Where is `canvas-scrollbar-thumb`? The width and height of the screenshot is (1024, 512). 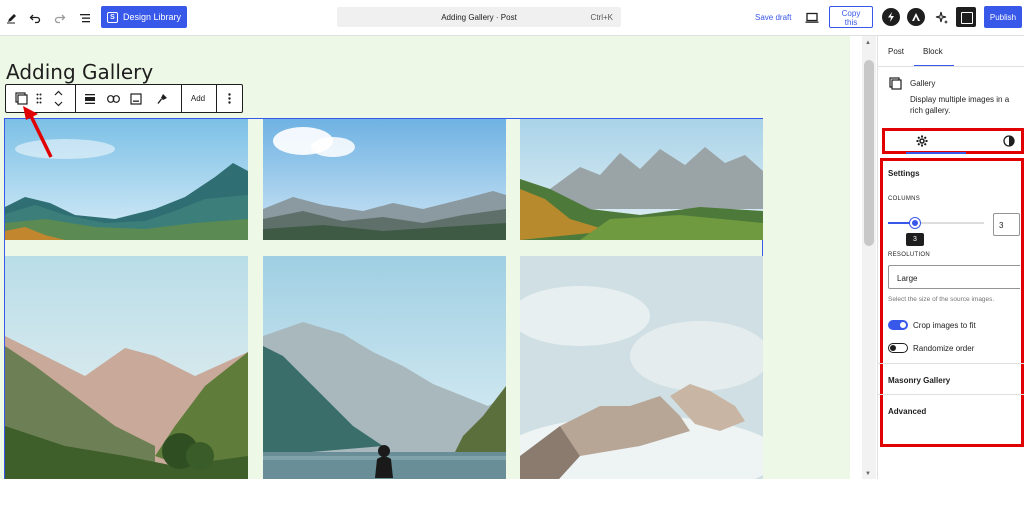 canvas-scrollbar-thumb is located at coordinates (869, 153).